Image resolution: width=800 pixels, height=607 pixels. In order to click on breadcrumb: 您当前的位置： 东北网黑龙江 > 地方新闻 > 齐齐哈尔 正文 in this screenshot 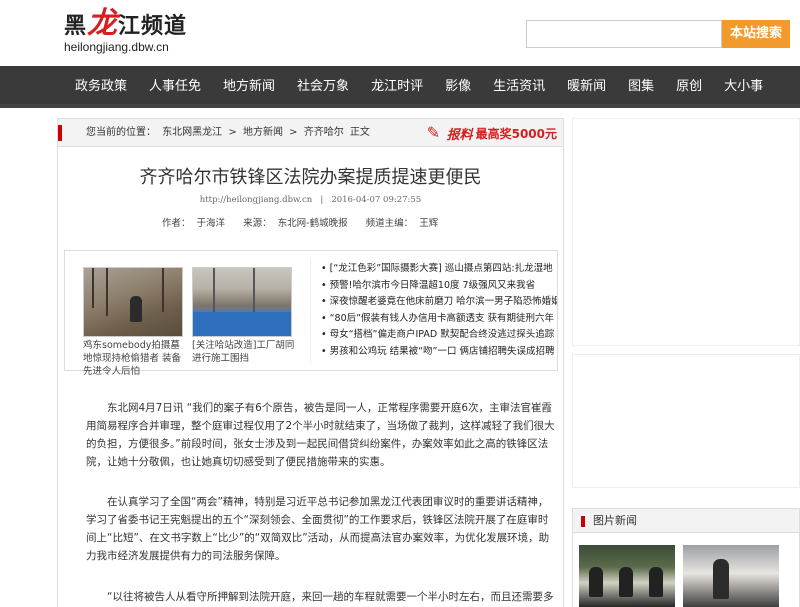, I will do `click(229, 133)`.